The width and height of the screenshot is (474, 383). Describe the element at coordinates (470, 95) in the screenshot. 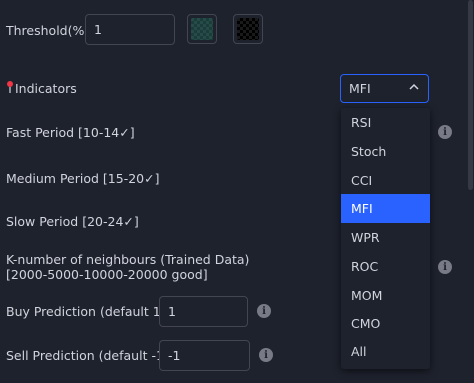

I see `scrollbar-thumb` at that location.